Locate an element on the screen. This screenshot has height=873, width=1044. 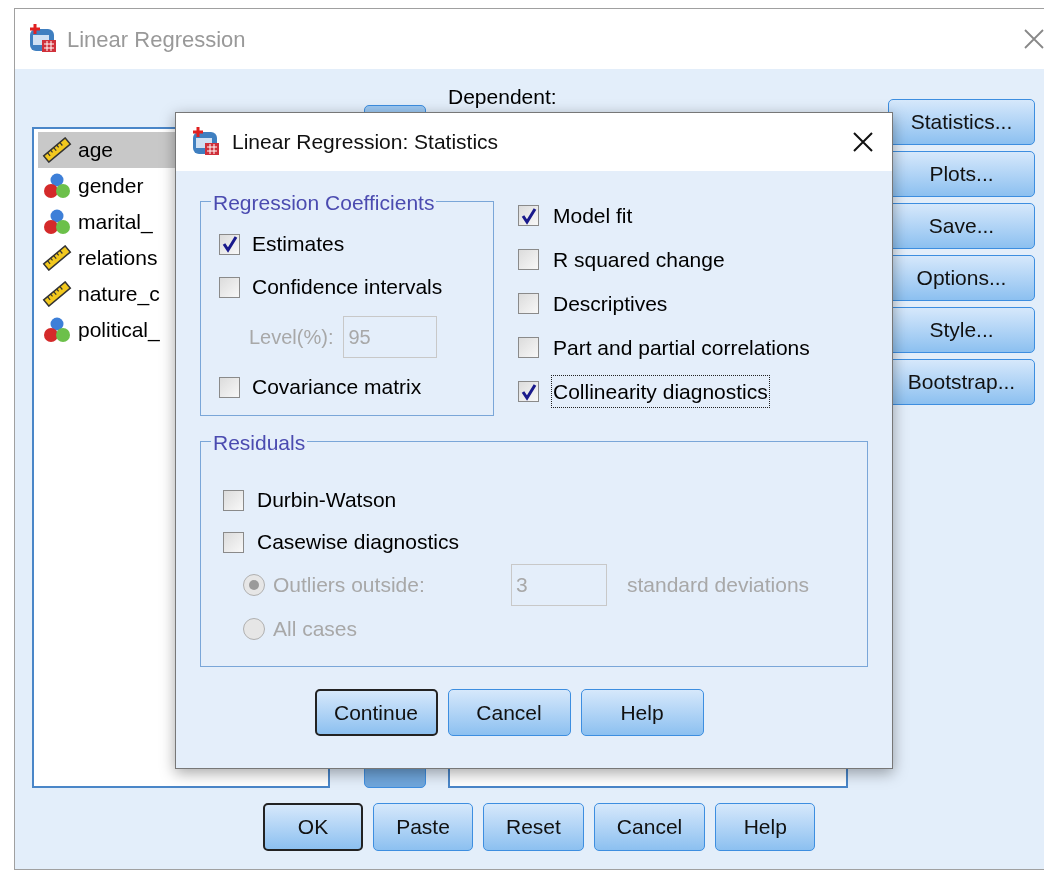
window-title: Linear Regression is located at coordinates (156, 39).